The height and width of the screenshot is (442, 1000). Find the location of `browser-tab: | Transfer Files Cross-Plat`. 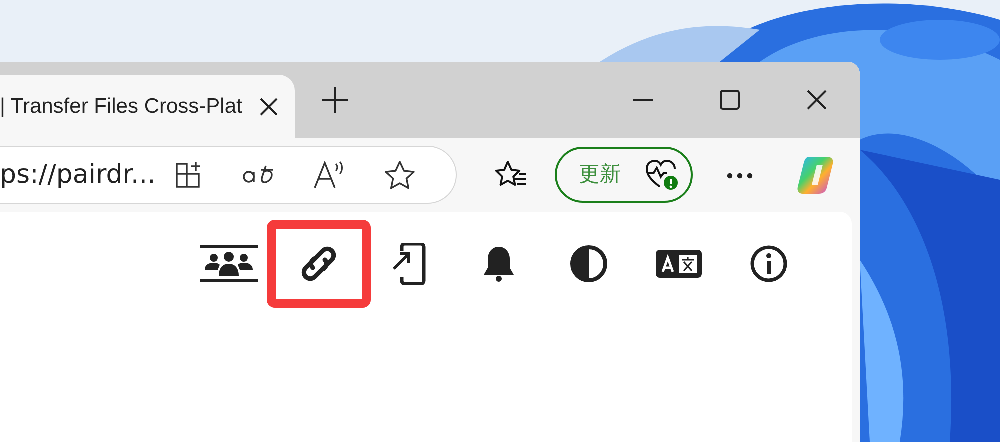

browser-tab: | Transfer Files Cross-Plat is located at coordinates (147, 106).